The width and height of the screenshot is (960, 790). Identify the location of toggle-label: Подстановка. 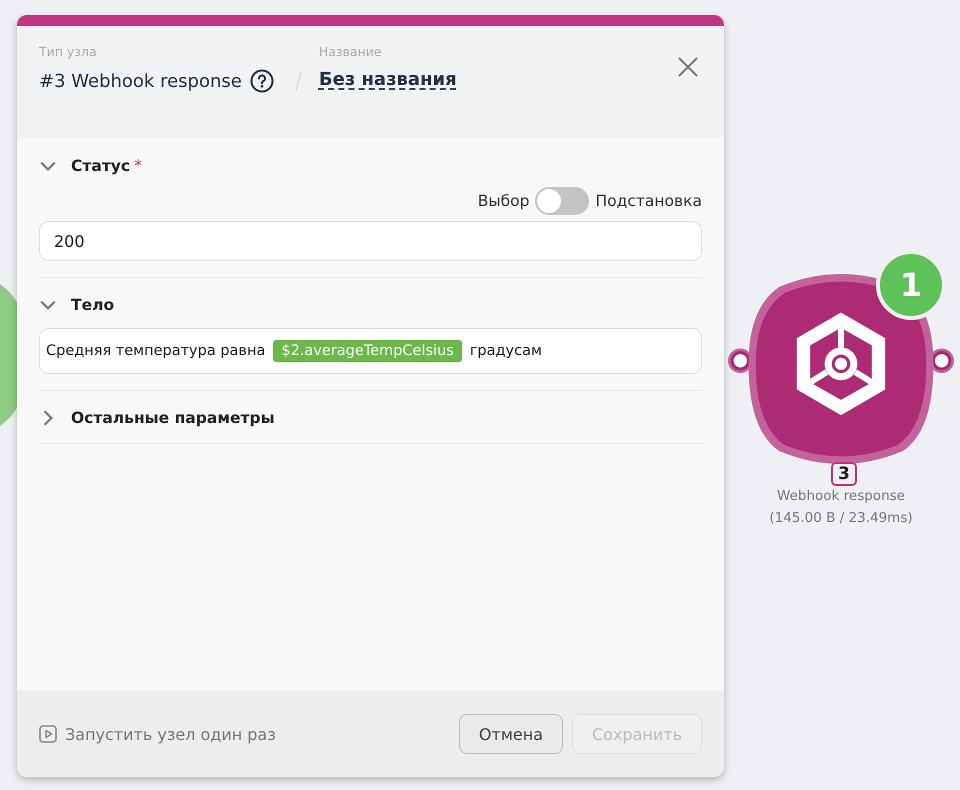
(648, 201).